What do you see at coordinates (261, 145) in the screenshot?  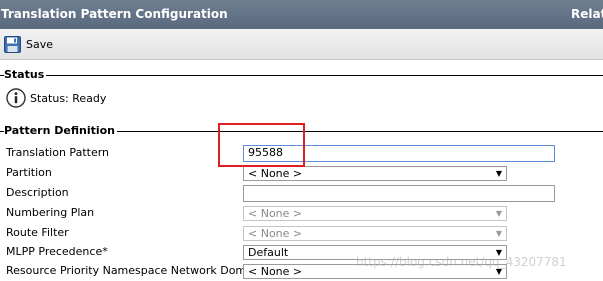 I see `annotation-highlight-box` at bounding box center [261, 145].